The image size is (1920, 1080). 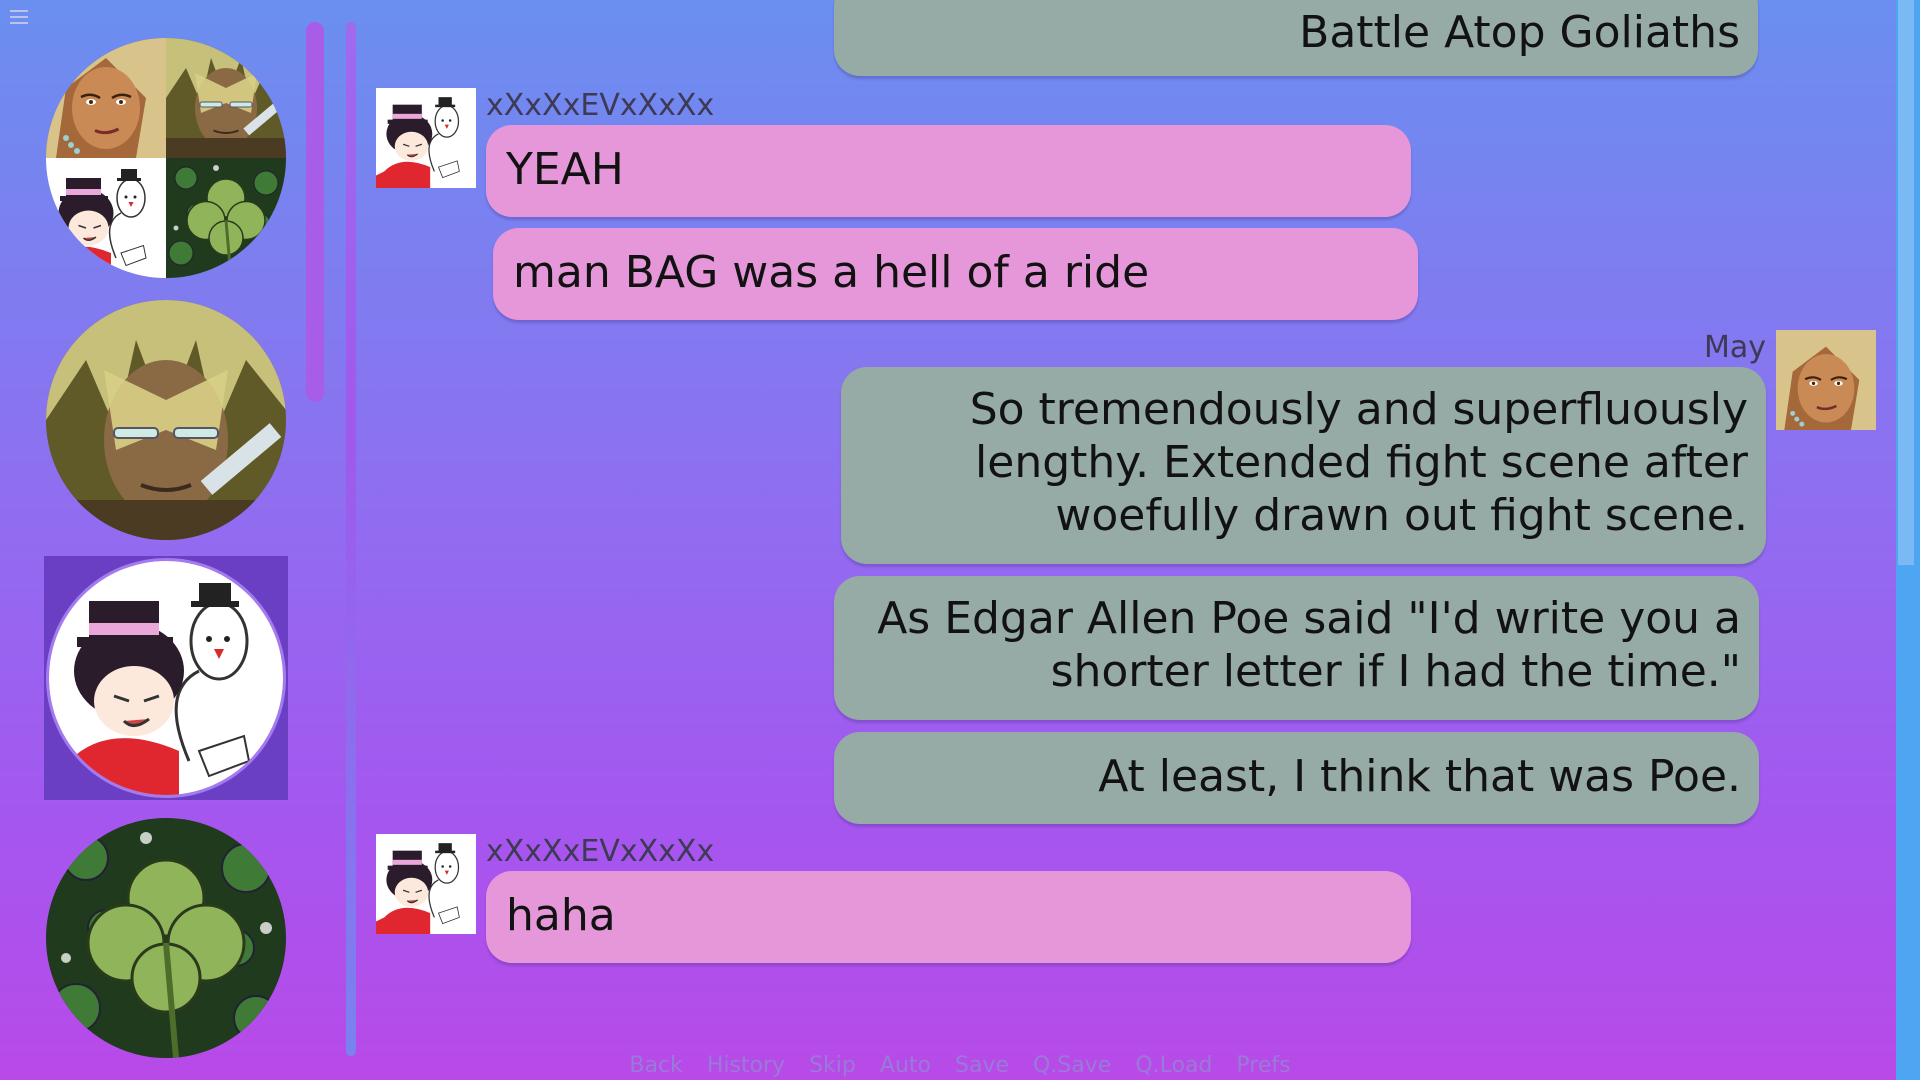 I want to click on message-bubble-theirs: man BAG was a hell of a ride, so click(x=955, y=274).